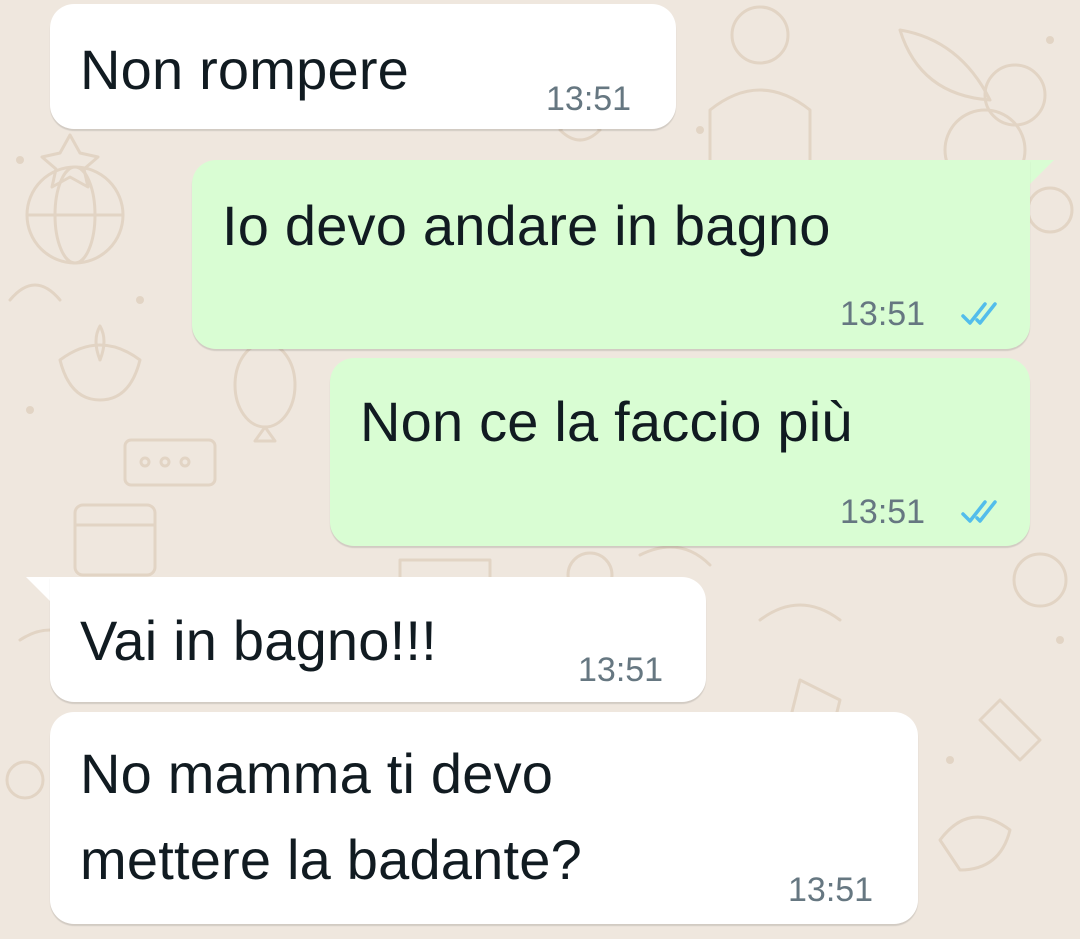 The width and height of the screenshot is (1080, 939). I want to click on message-text-line-1: No mamma ti devo, so click(317, 773).